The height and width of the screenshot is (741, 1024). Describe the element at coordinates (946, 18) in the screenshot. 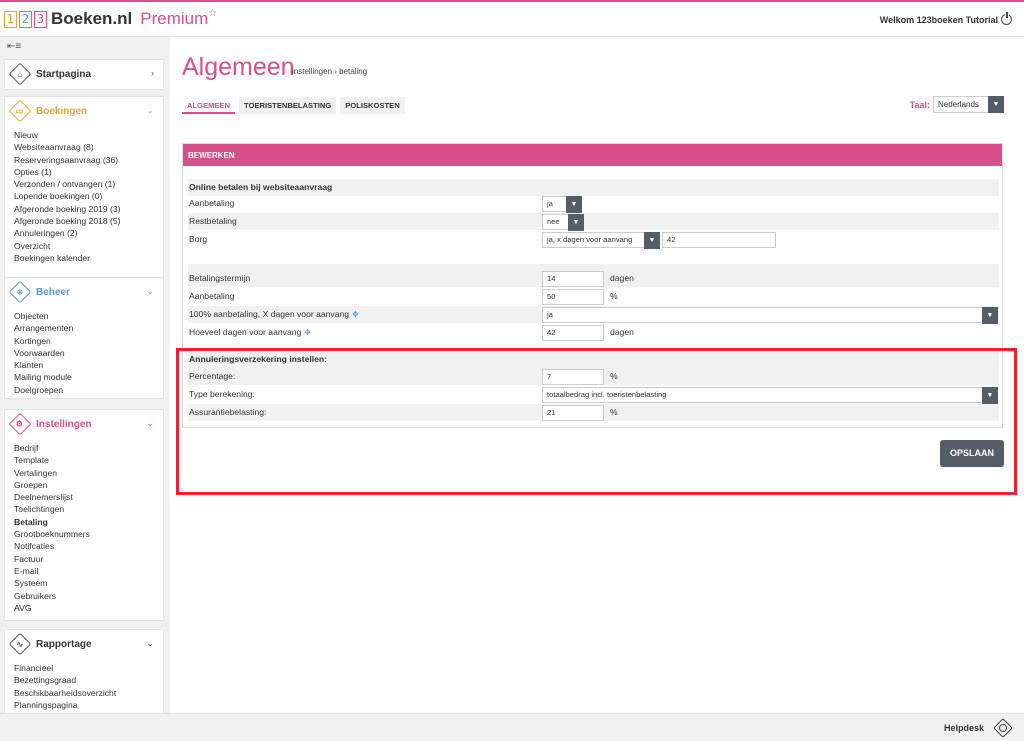

I see `welcome-user: Welkom 123boeken Tutorial` at that location.